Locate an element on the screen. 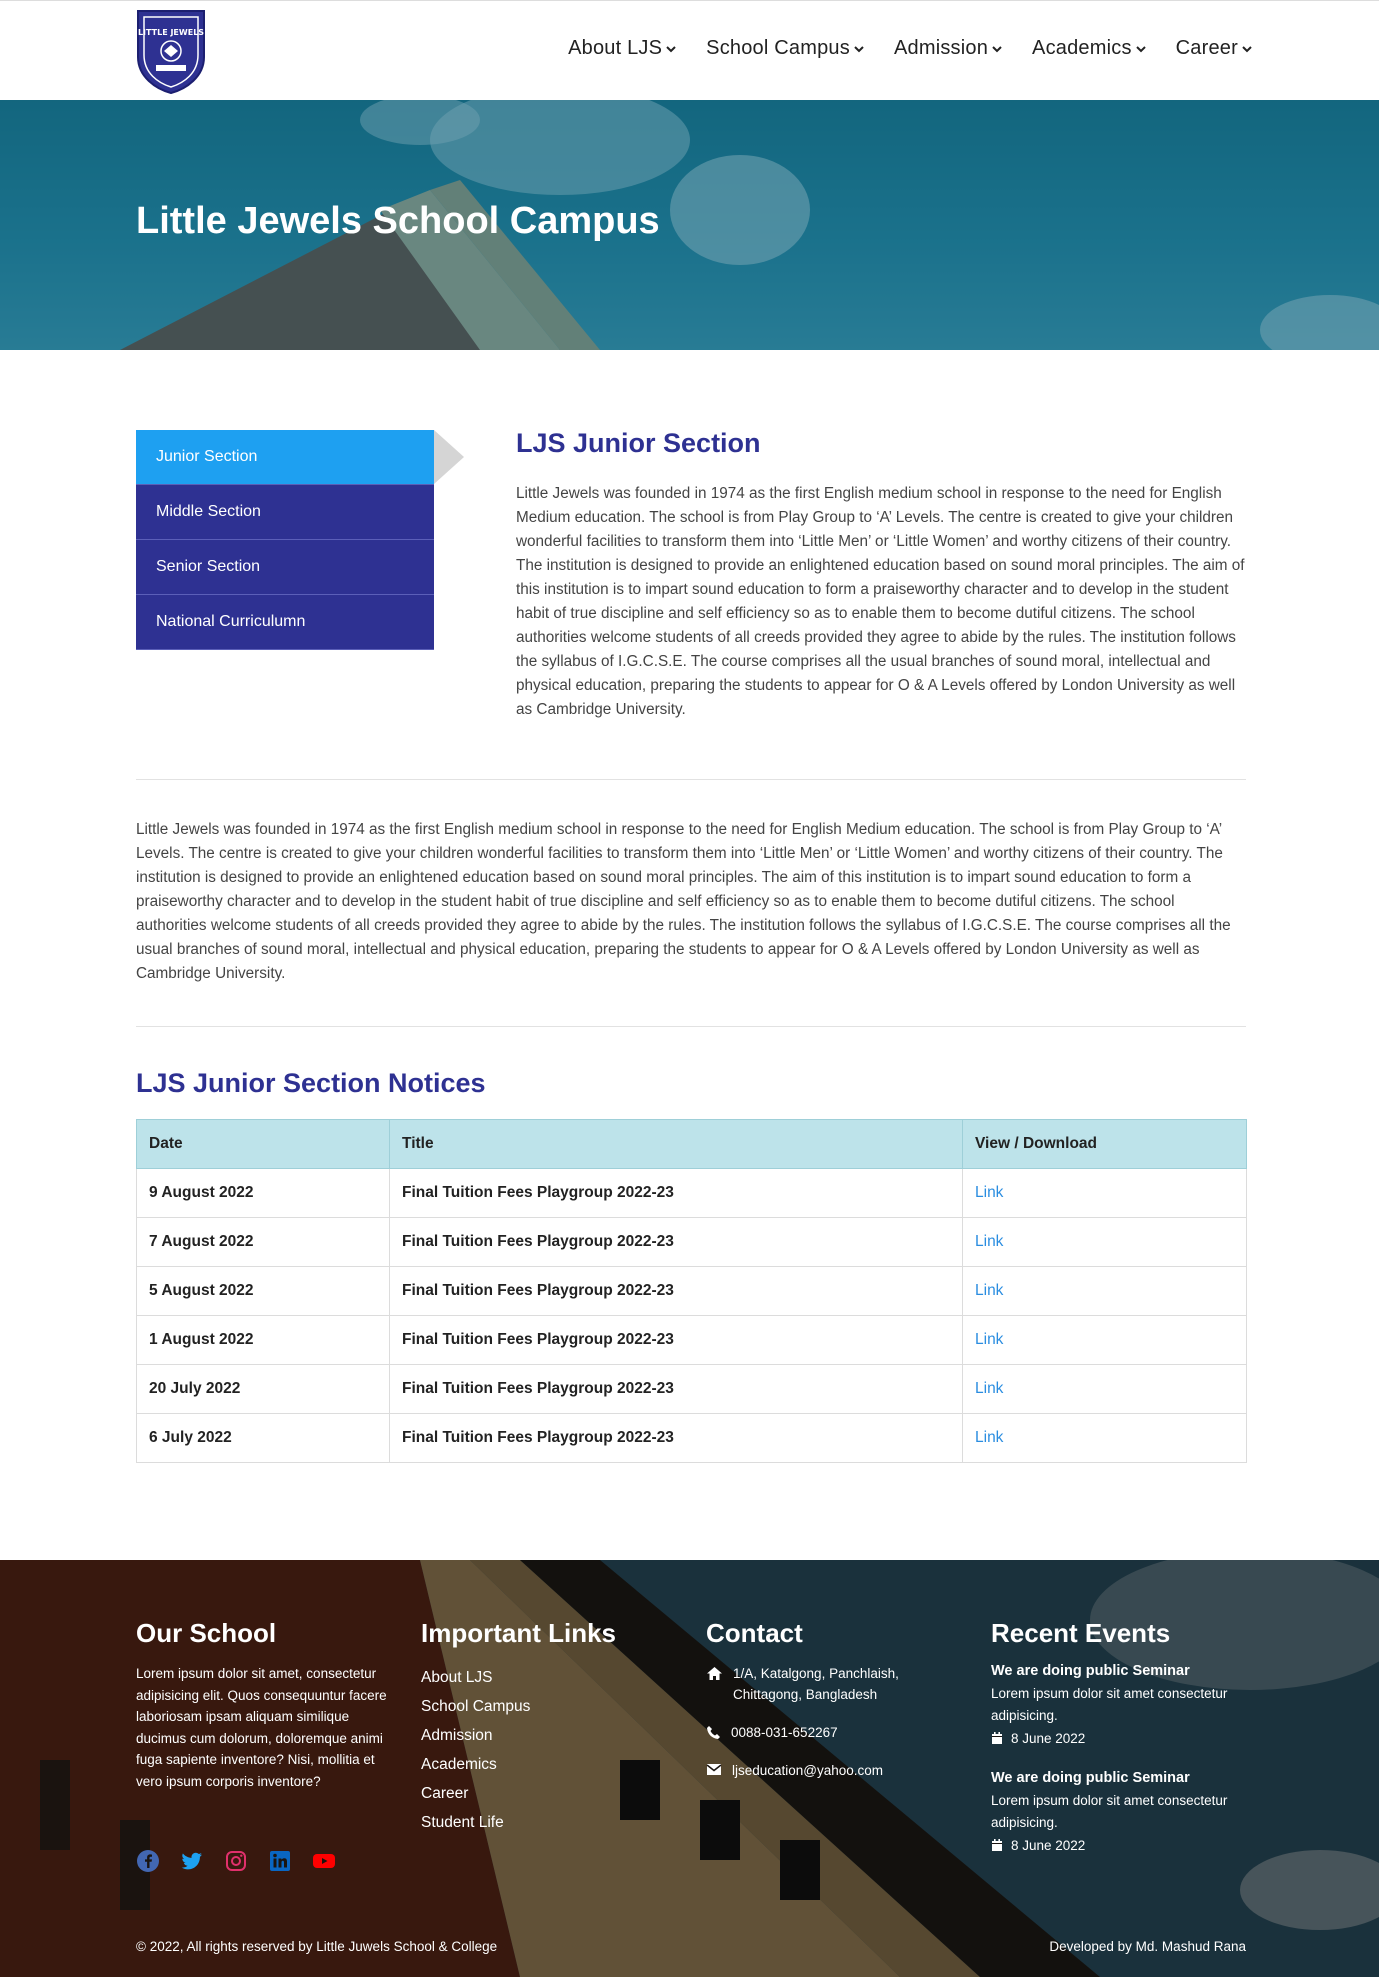  footer-link-academics: Academics is located at coordinates (536, 1764).